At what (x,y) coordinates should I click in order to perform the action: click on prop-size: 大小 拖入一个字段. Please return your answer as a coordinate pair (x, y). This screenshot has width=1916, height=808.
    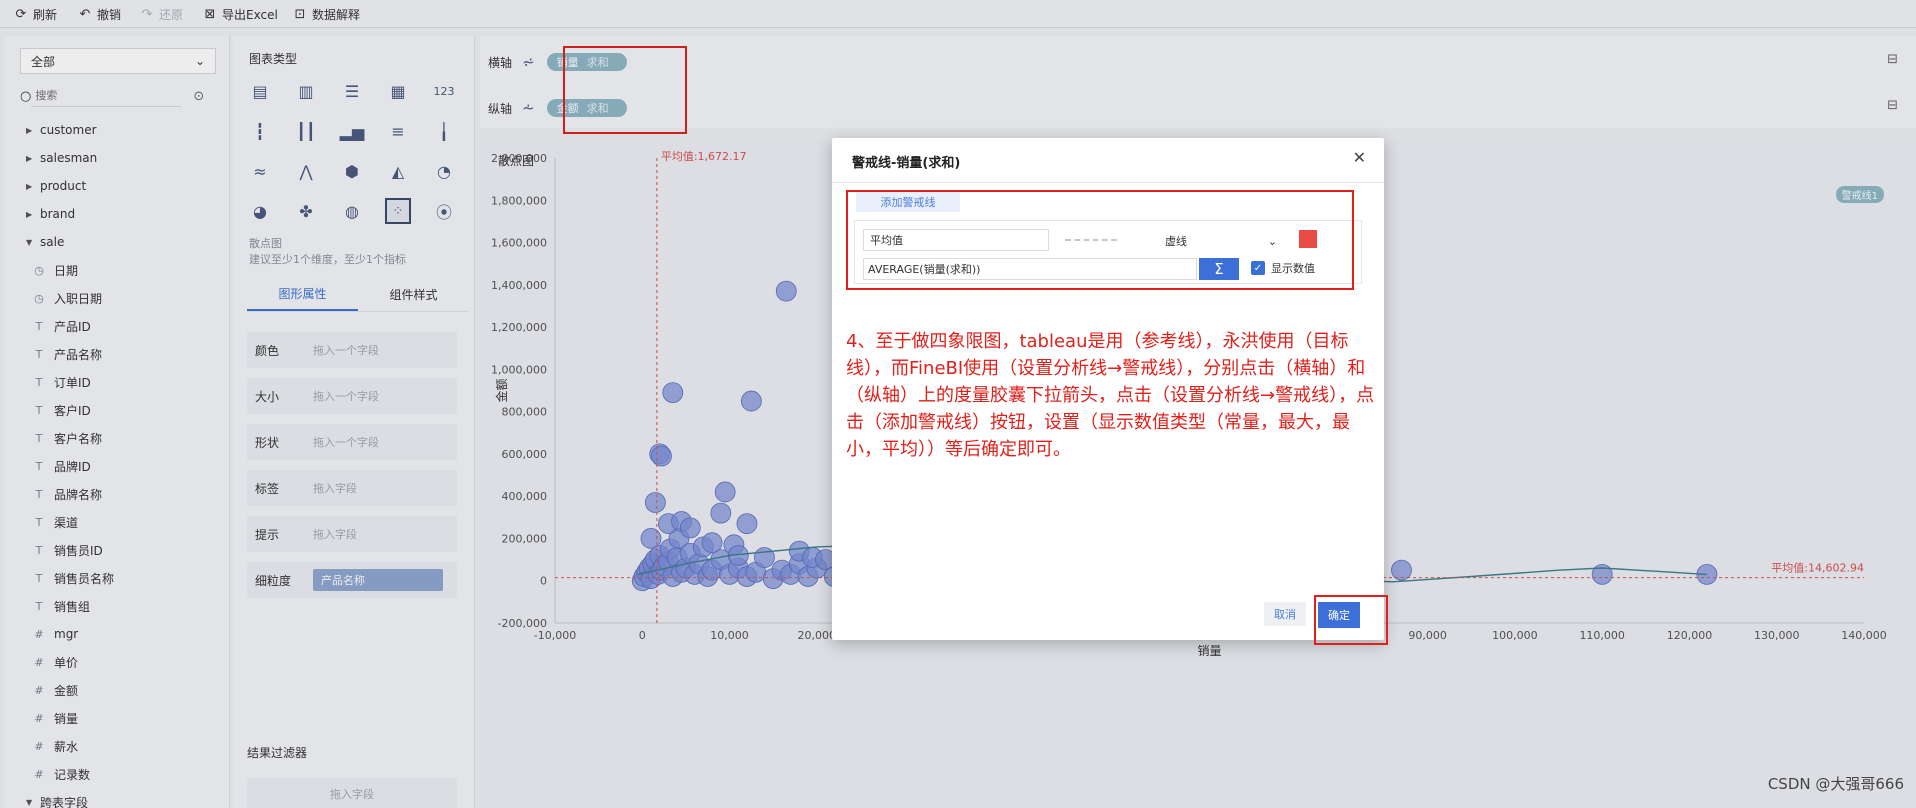
    Looking at the image, I should click on (352, 396).